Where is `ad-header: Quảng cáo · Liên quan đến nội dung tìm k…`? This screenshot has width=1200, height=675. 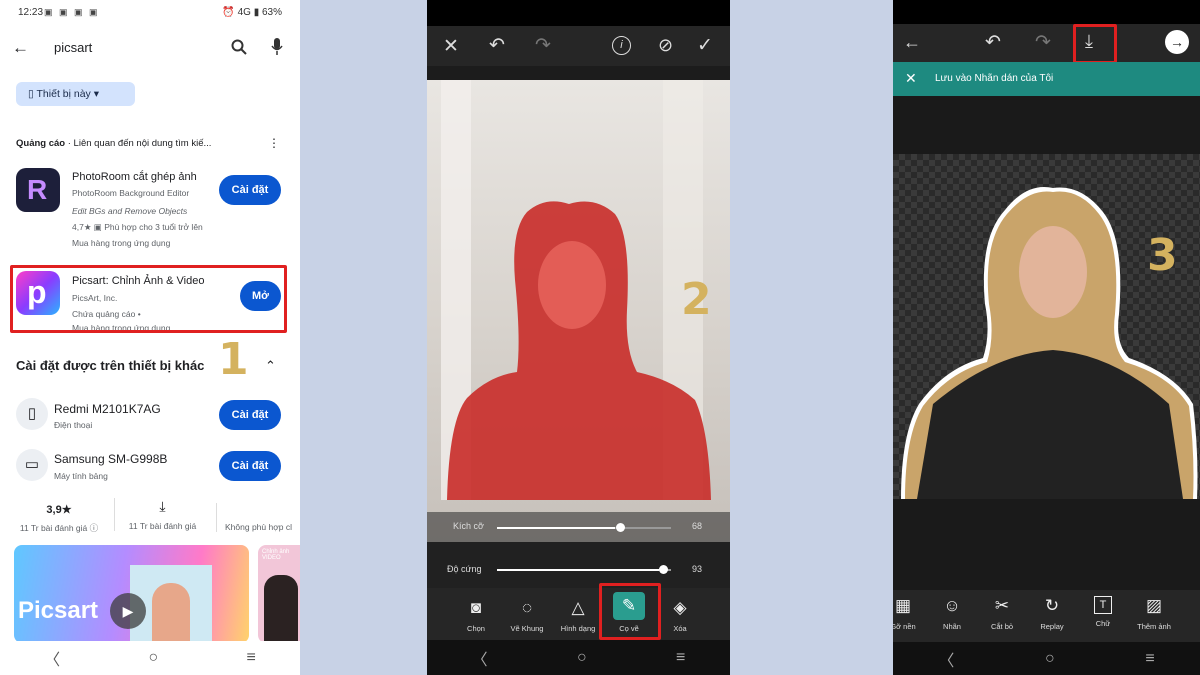
ad-header: Quảng cáo · Liên quan đến nội dung tìm k… is located at coordinates (114, 143).